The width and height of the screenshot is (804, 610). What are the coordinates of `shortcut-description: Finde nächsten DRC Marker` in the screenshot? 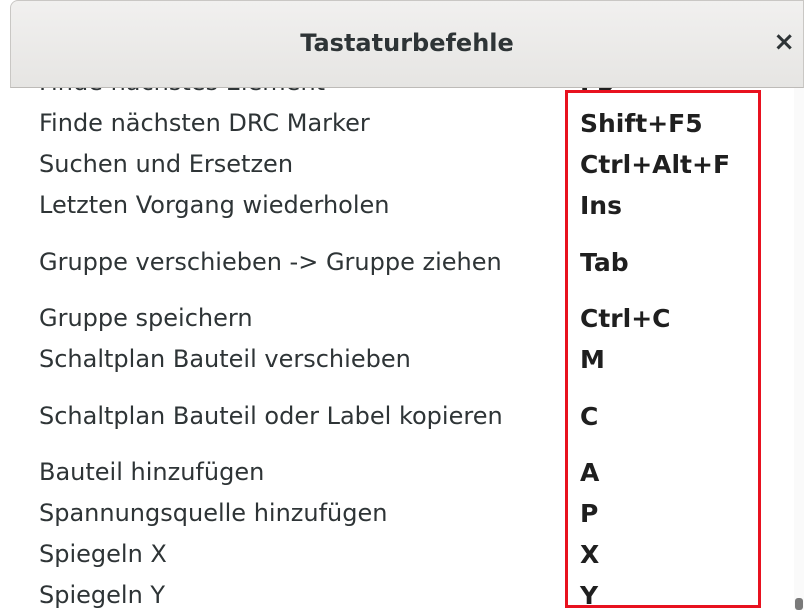 It's located at (204, 123).